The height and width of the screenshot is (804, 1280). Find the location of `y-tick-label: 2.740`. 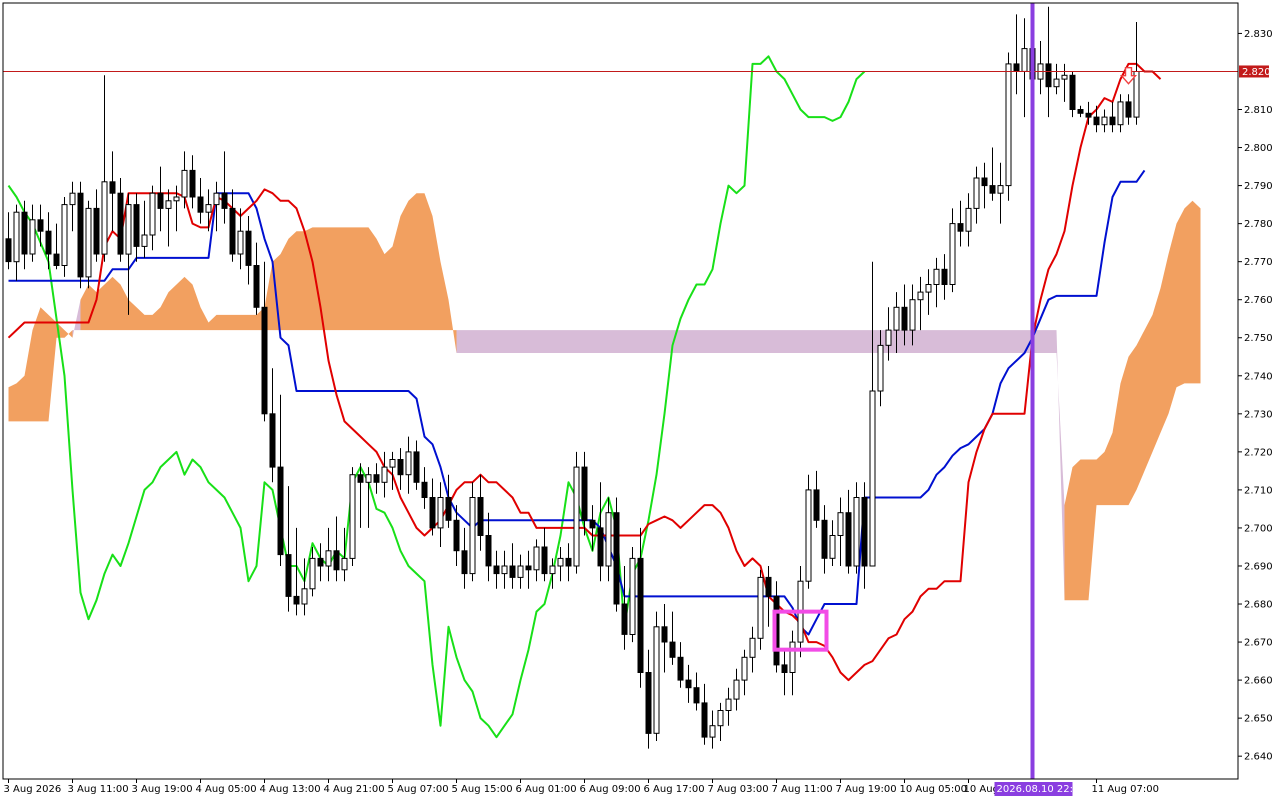

y-tick-label: 2.740 is located at coordinates (1258, 376).